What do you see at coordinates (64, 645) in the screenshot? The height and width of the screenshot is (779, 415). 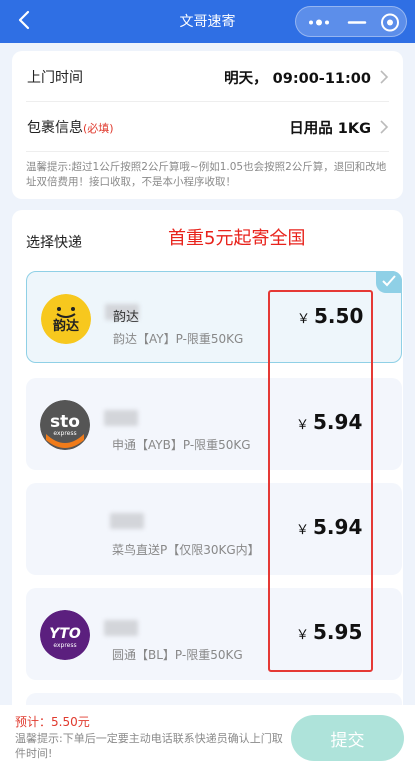 I see `yto-logo-sub: express` at bounding box center [64, 645].